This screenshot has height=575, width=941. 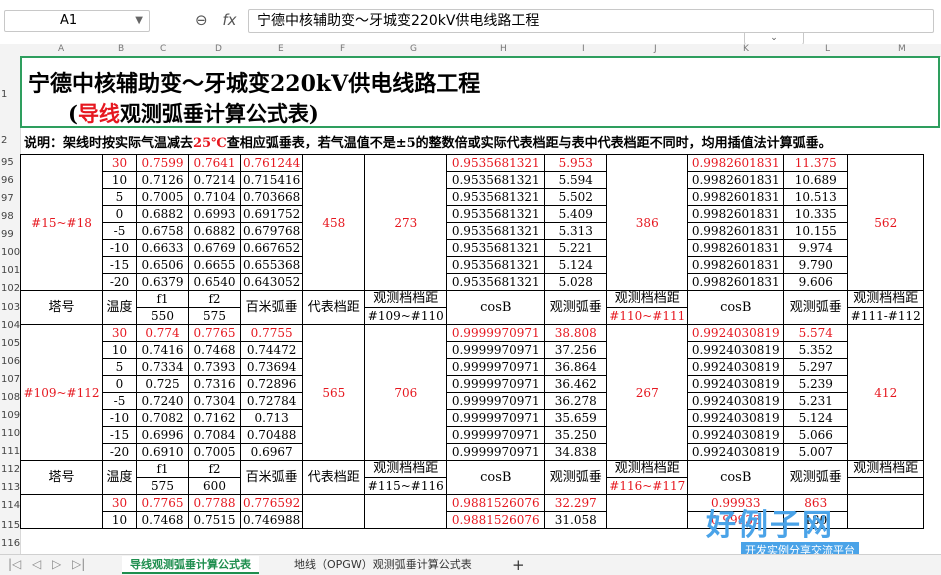 What do you see at coordinates (119, 401) in the screenshot?
I see `temp-cell: -5` at bounding box center [119, 401].